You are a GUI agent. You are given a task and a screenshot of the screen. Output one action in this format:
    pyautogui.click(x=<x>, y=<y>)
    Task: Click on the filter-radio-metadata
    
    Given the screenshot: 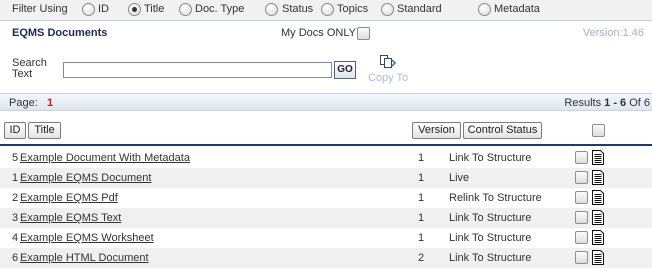 What is the action you would take?
    pyautogui.click(x=484, y=9)
    